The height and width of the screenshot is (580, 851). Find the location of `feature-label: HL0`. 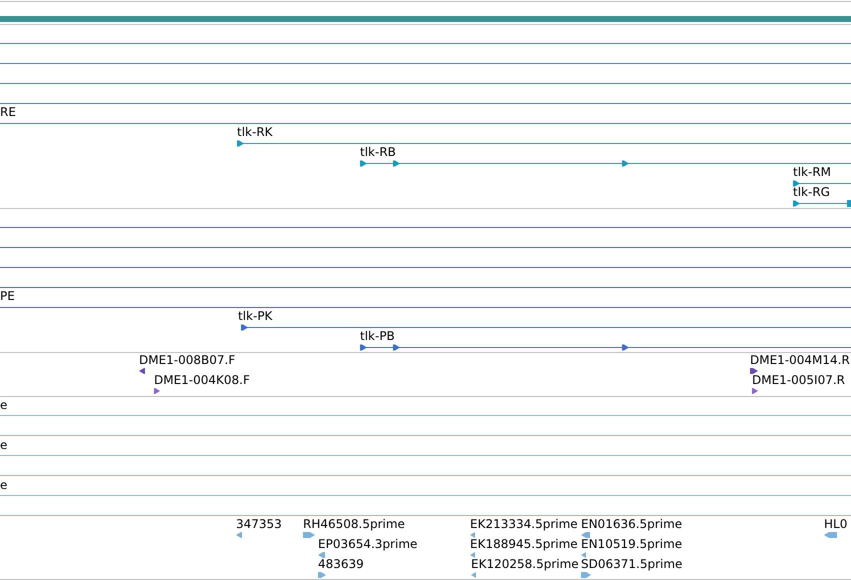

feature-label: HL0 is located at coordinates (836, 524).